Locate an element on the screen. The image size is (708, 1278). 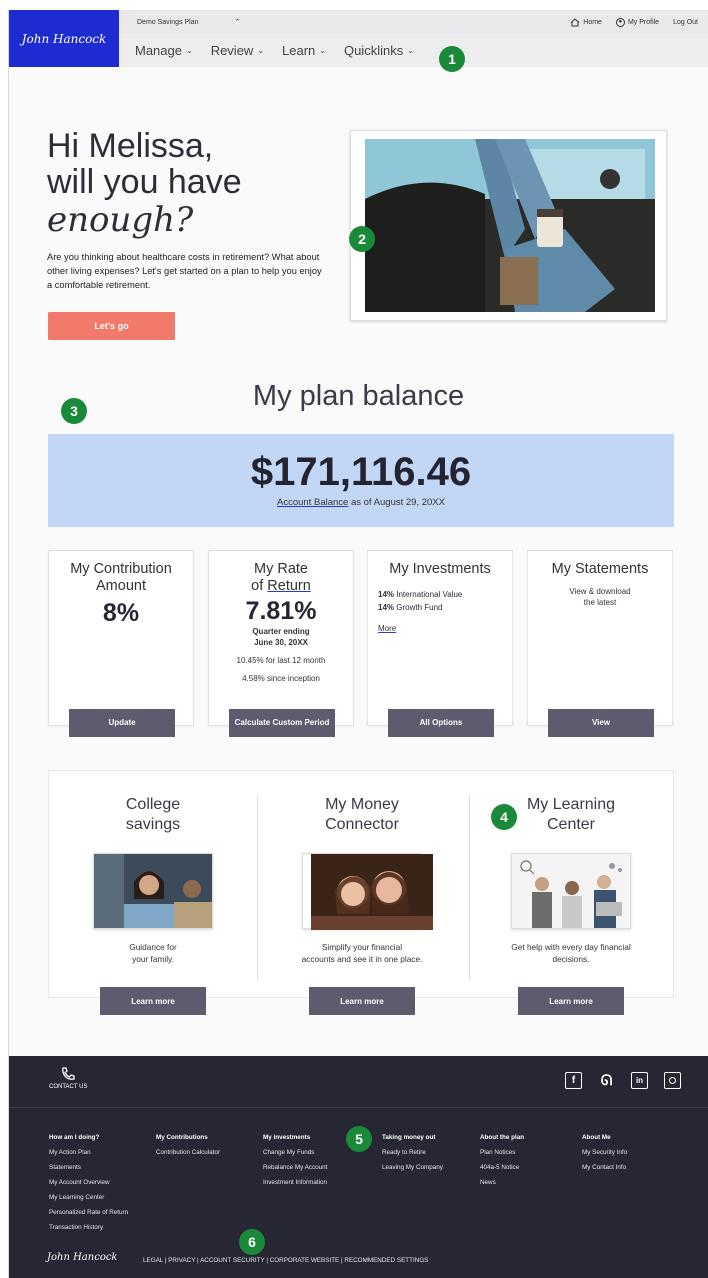
footer-link: Ready to Retire is located at coordinates (412, 1152).